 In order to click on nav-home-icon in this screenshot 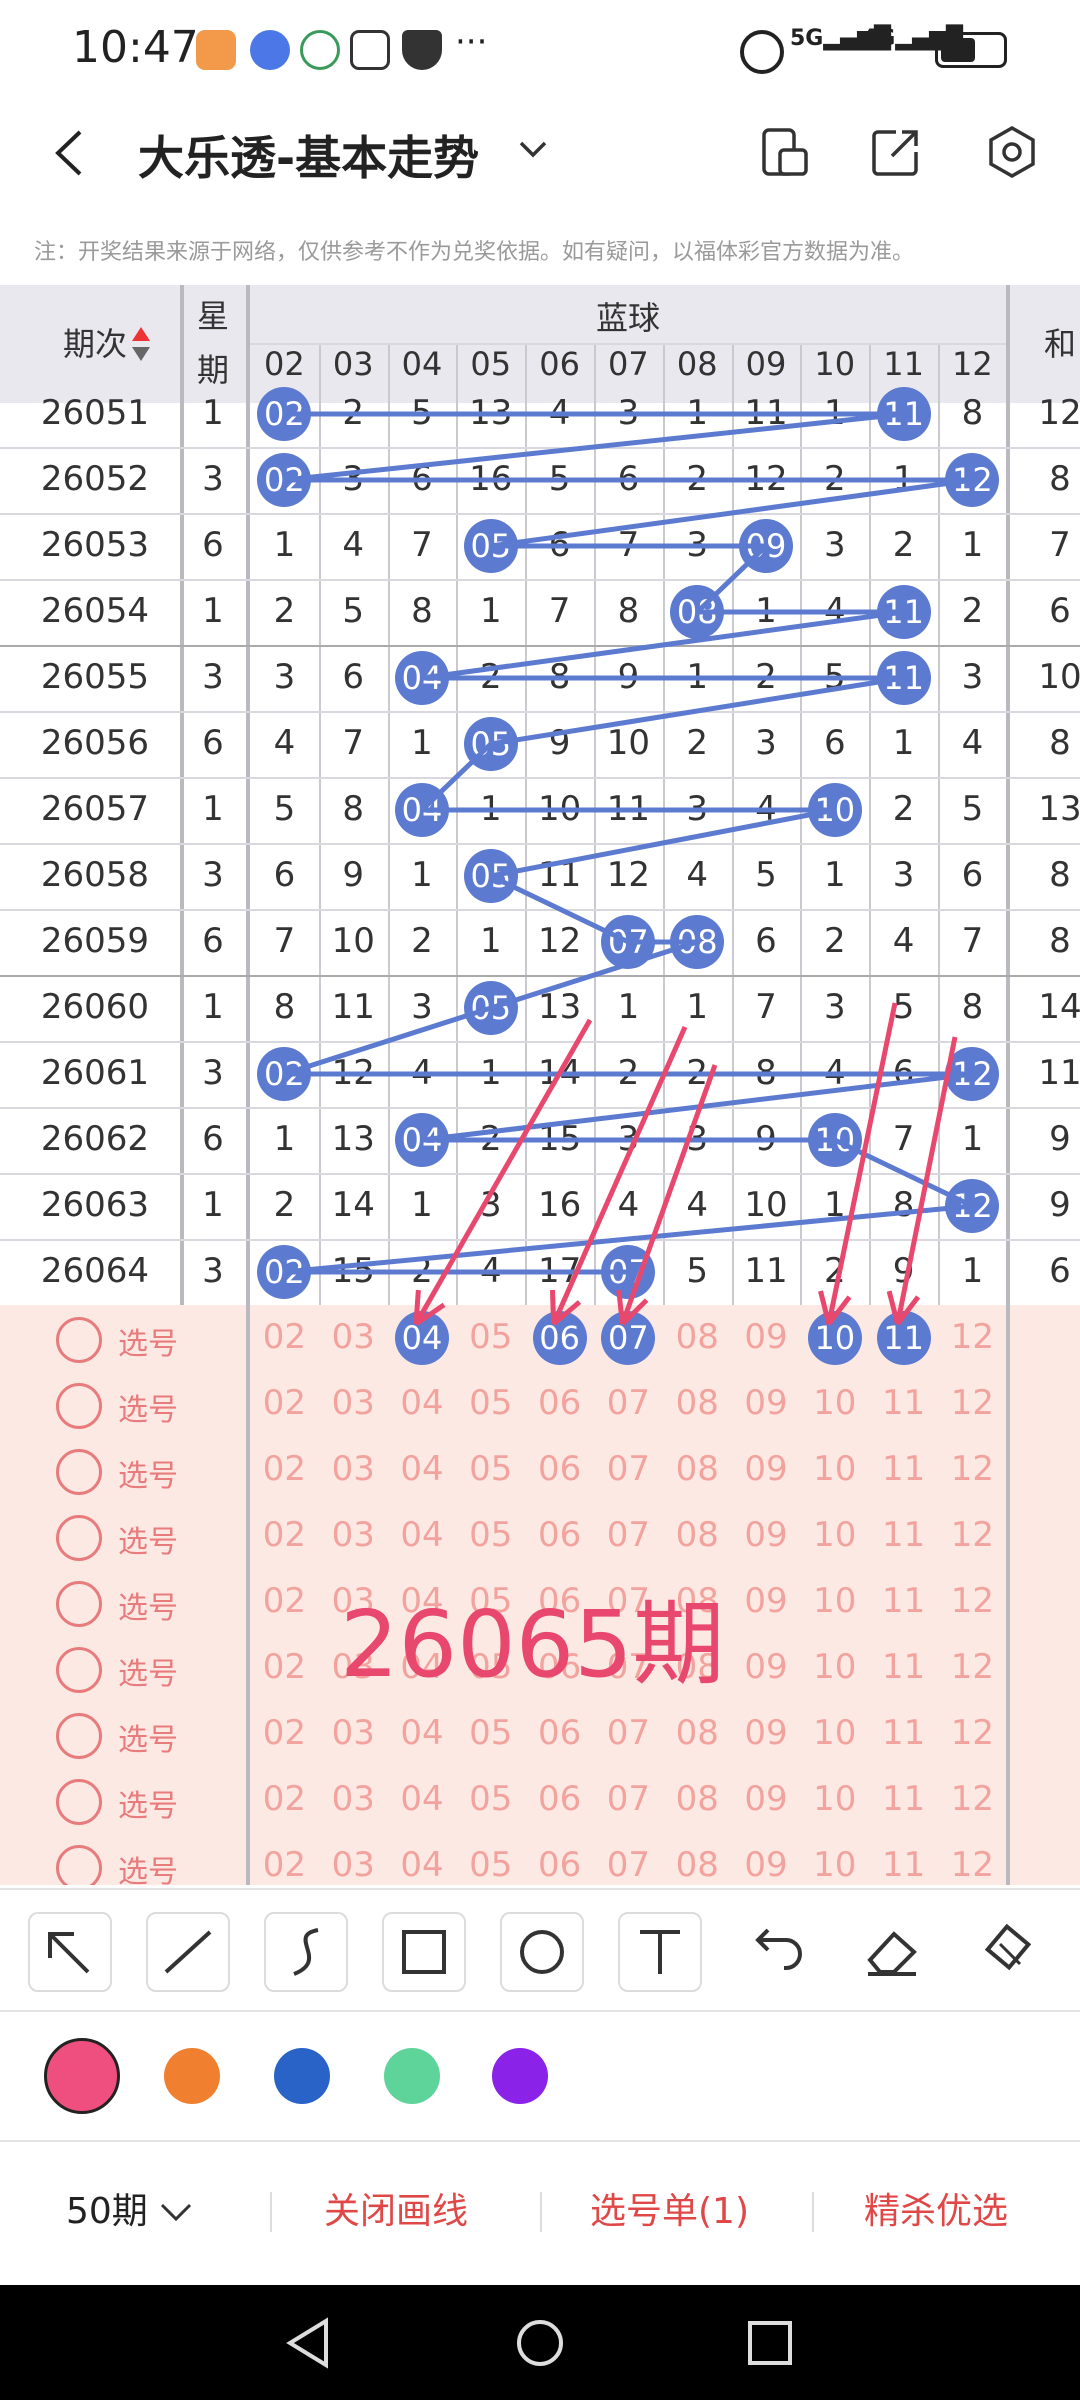, I will do `click(540, 2343)`.